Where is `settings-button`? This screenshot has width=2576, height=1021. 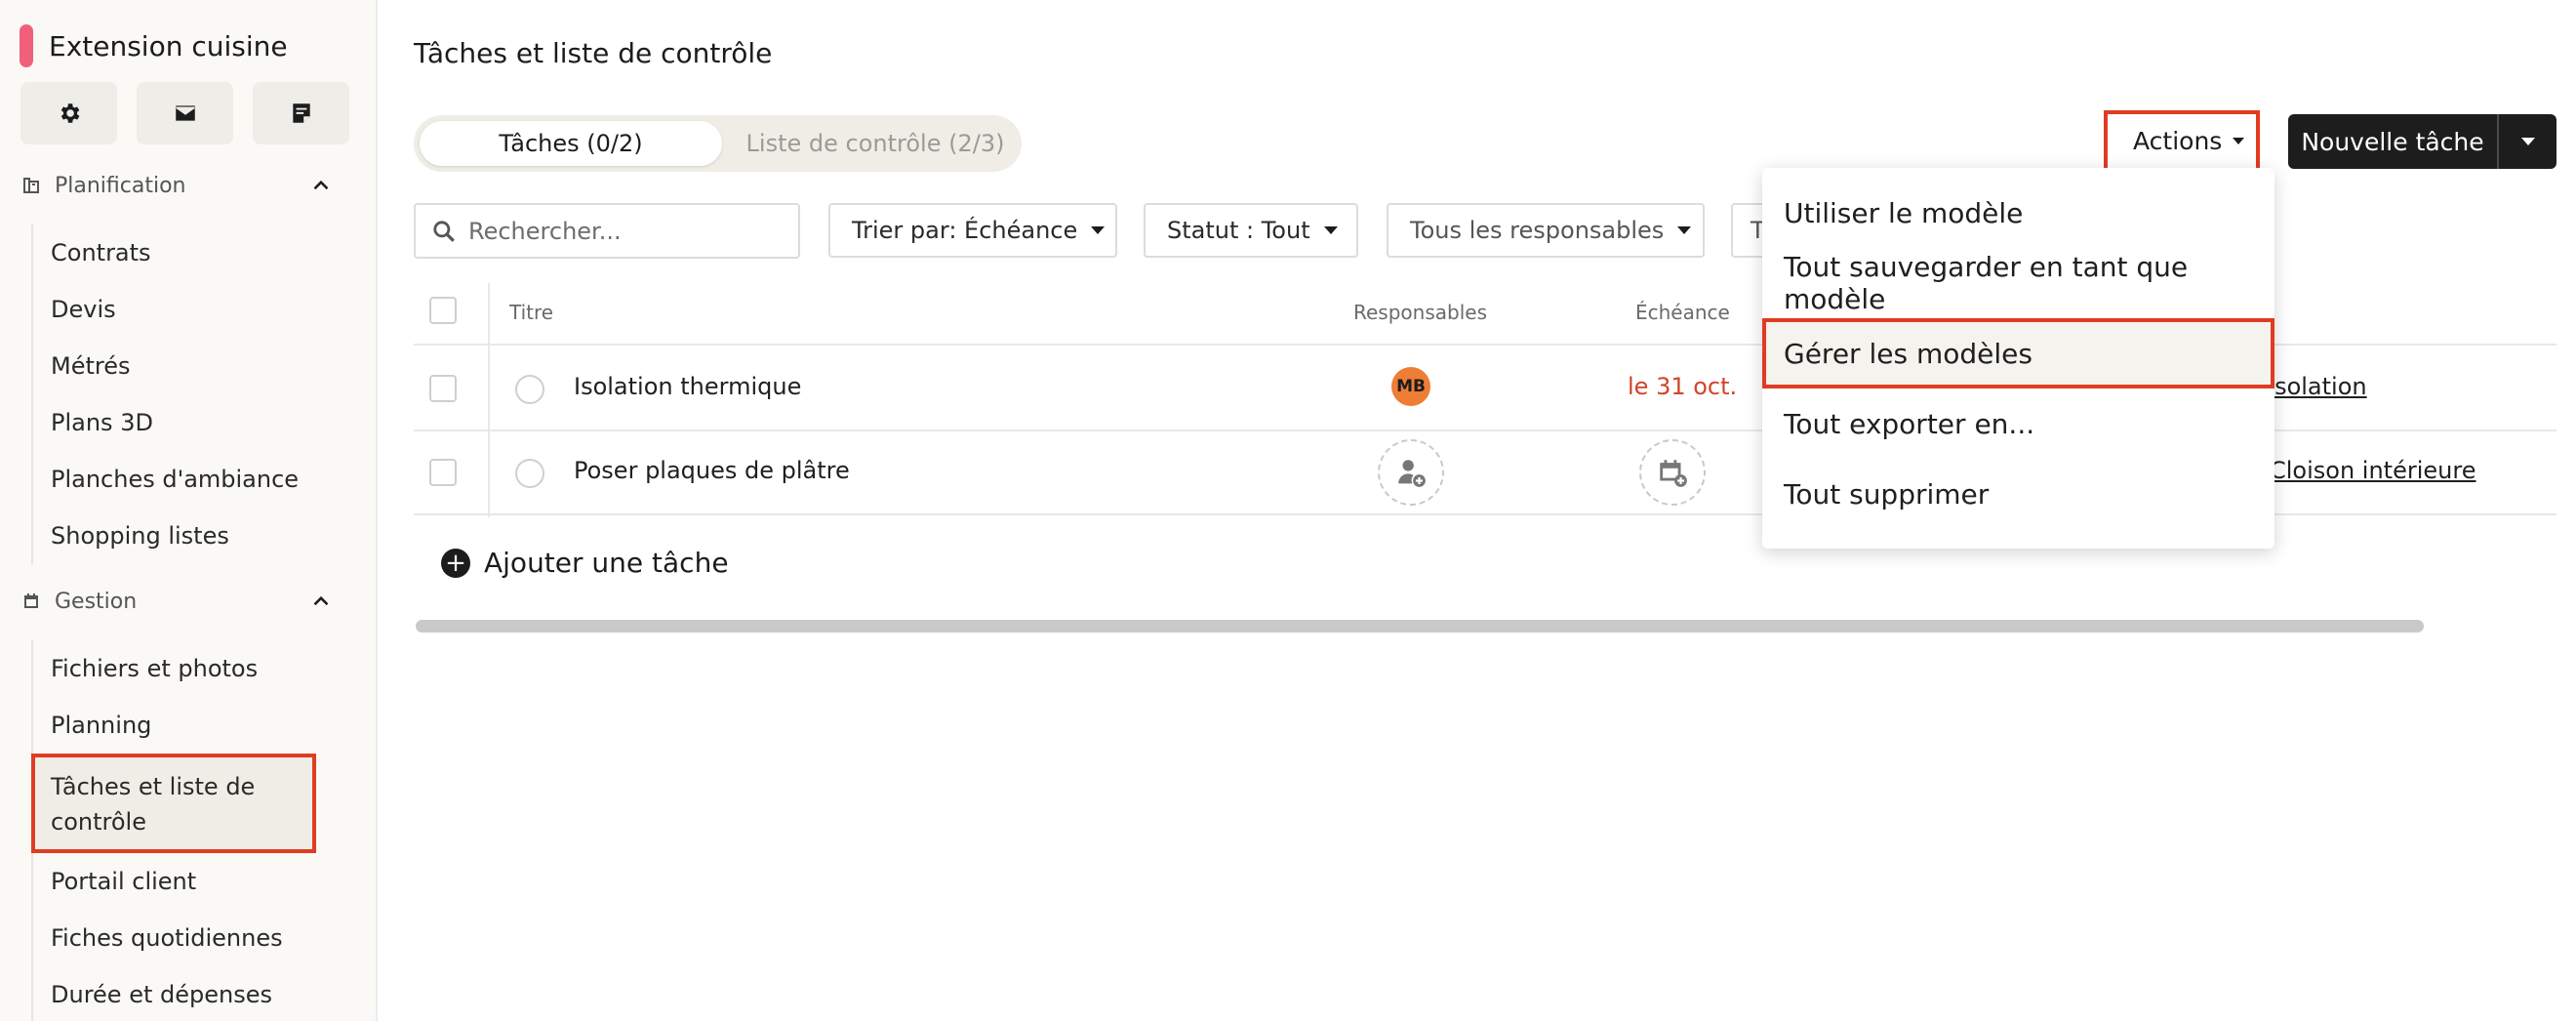 settings-button is located at coordinates (68, 113).